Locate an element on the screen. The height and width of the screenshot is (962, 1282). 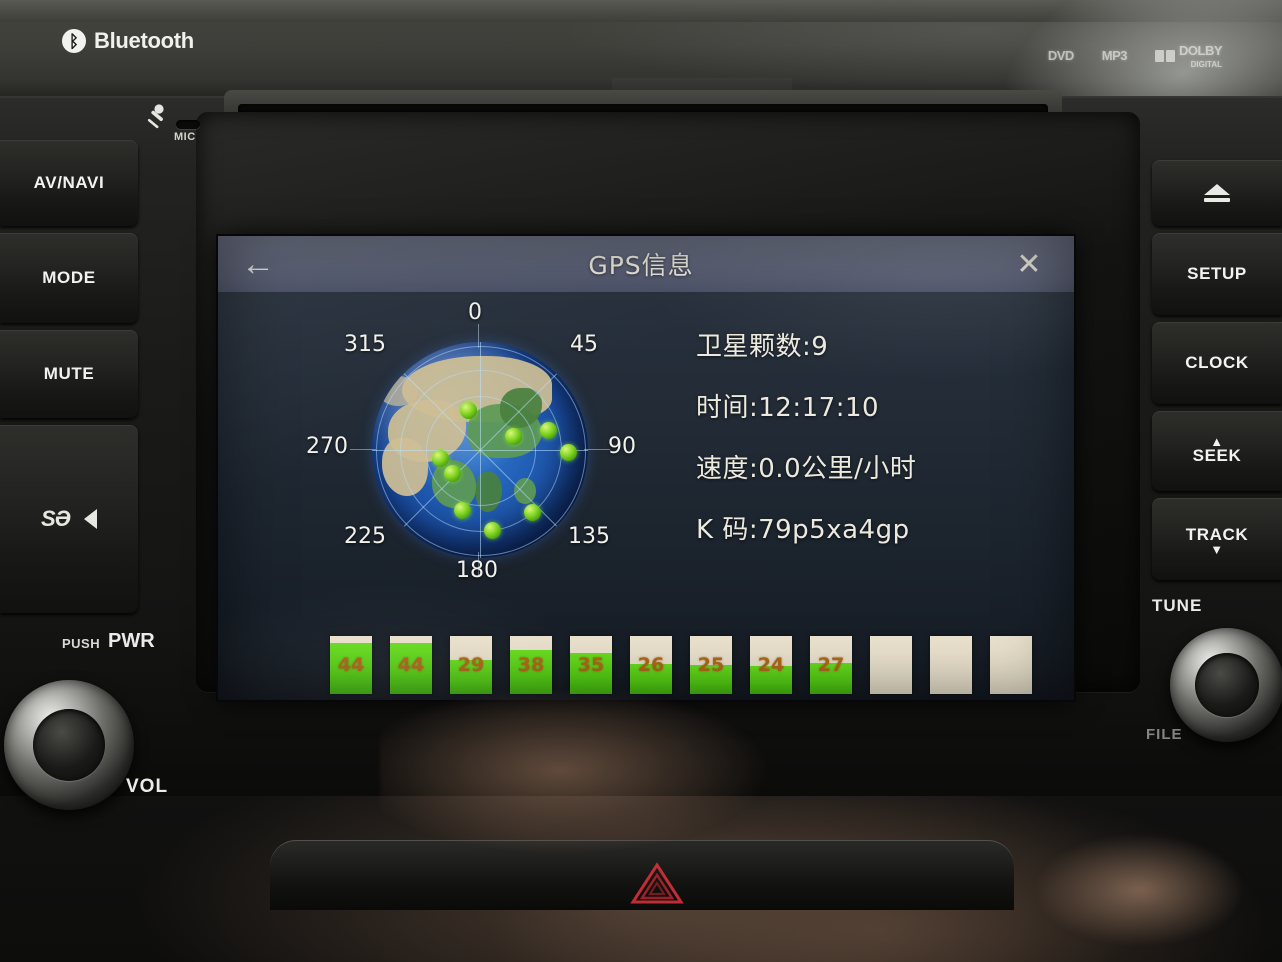
bearing-label-135: 135 is located at coordinates (589, 536).